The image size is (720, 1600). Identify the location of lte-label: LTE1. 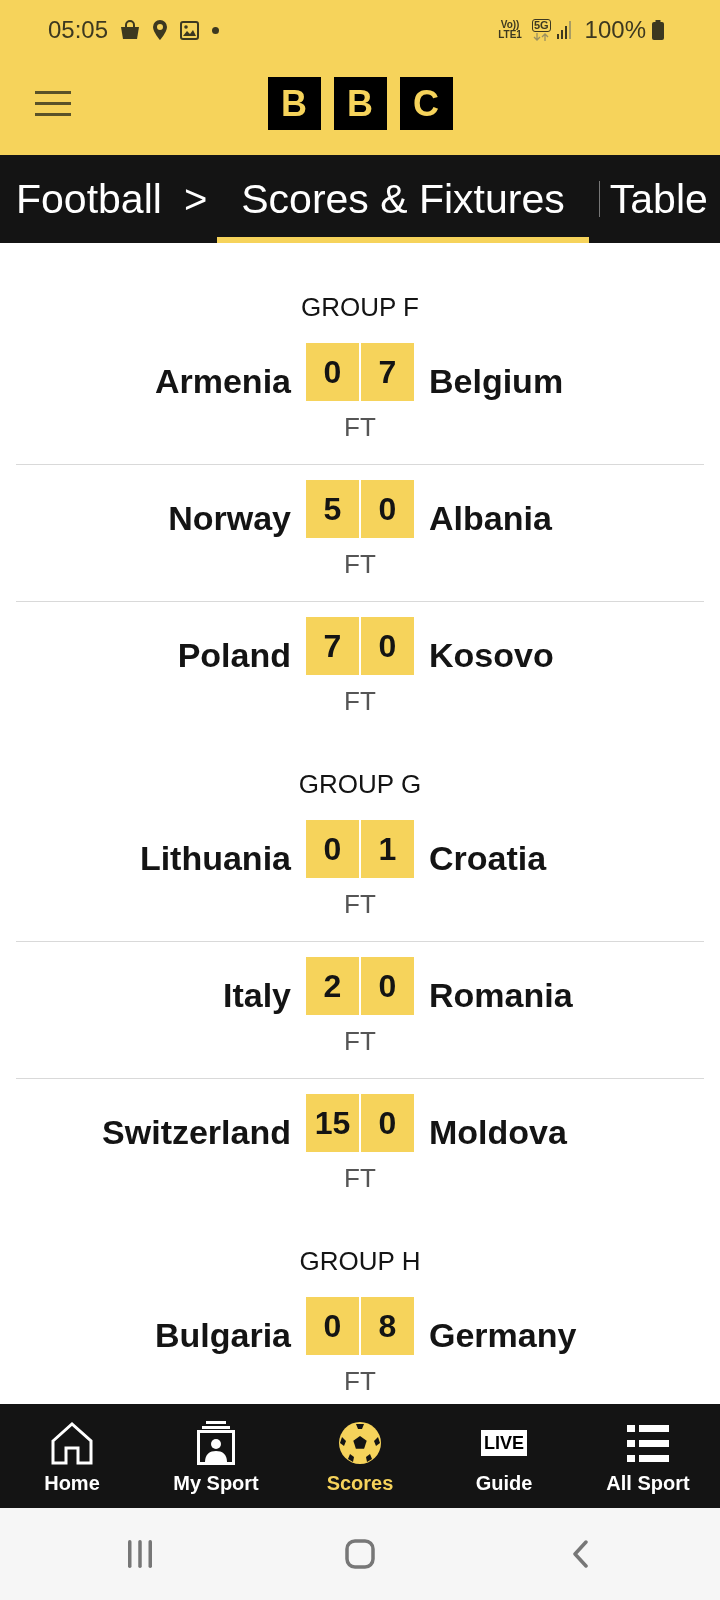
(510, 35).